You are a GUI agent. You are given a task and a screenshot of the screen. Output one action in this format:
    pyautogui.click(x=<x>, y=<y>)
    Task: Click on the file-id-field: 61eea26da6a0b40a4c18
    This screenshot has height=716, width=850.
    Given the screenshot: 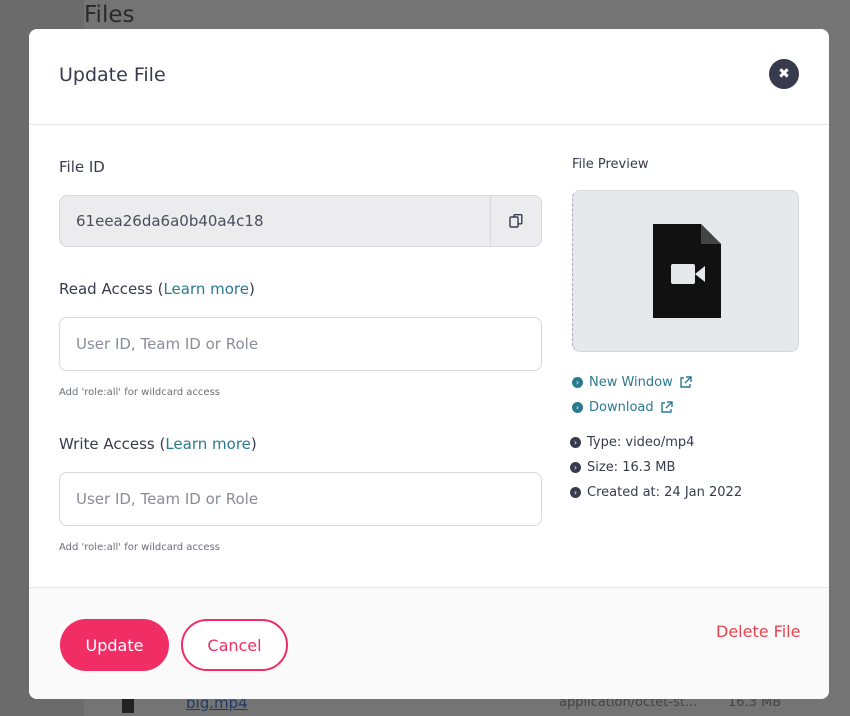 What is the action you would take?
    pyautogui.click(x=300, y=221)
    